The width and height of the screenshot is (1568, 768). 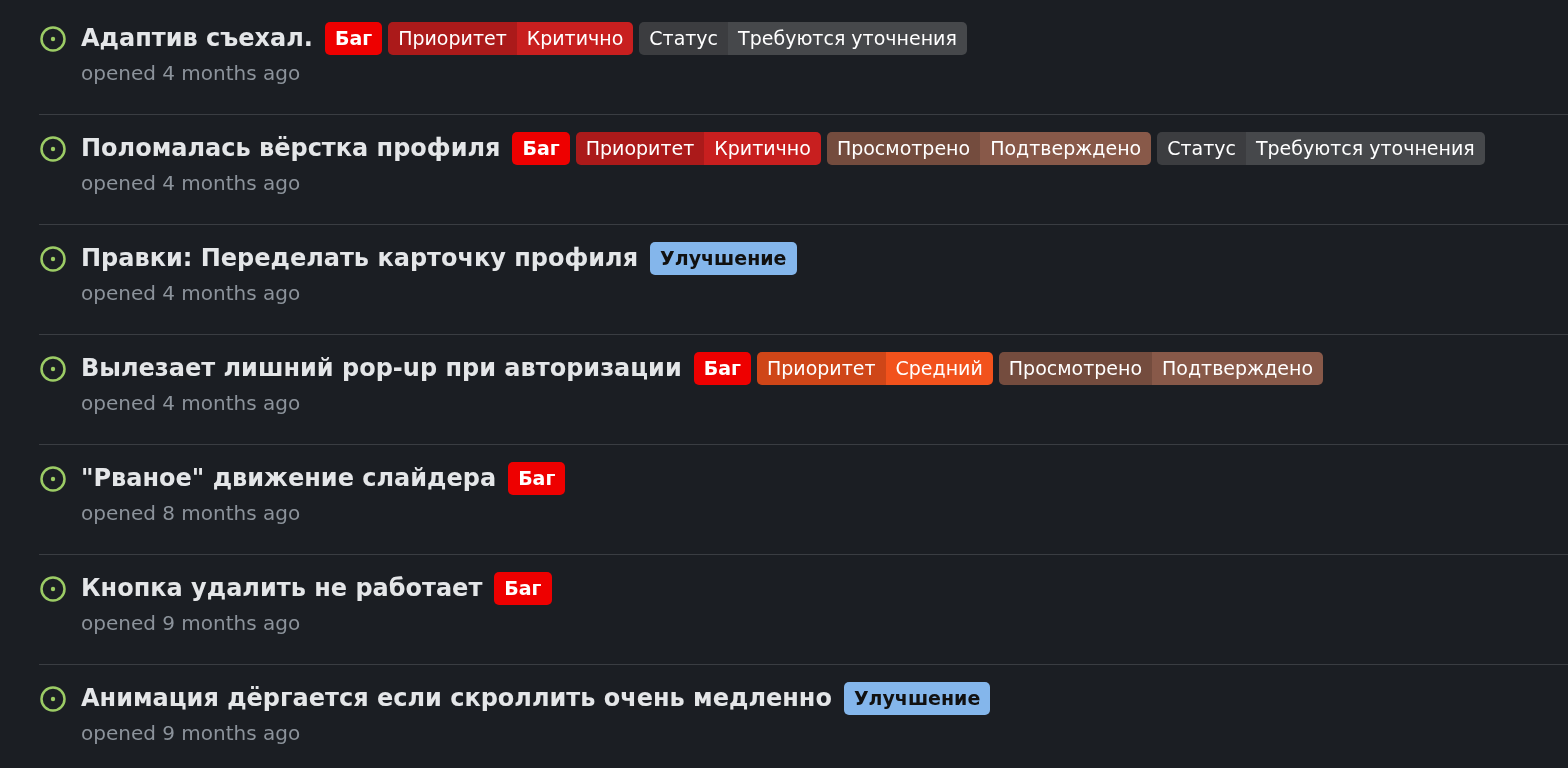 I want to click on issue-title: Анимация дёргается если скроллить очень медленно, so click(x=456, y=698).